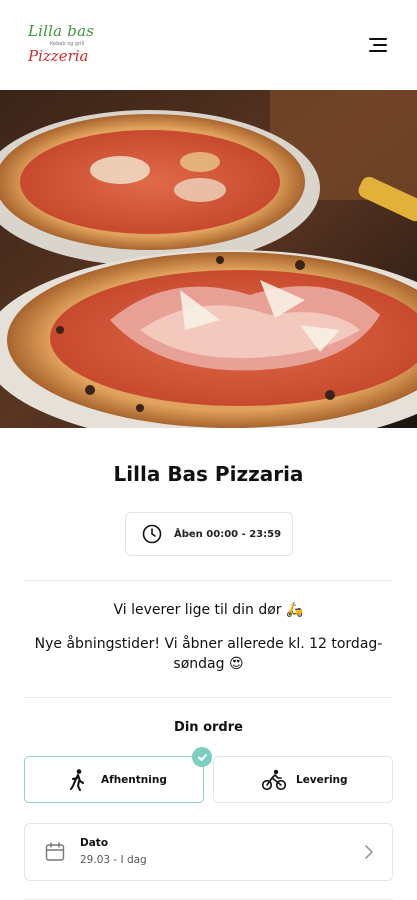 The height and width of the screenshot is (900, 417). What do you see at coordinates (94, 843) in the screenshot?
I see `date-label: Dato` at bounding box center [94, 843].